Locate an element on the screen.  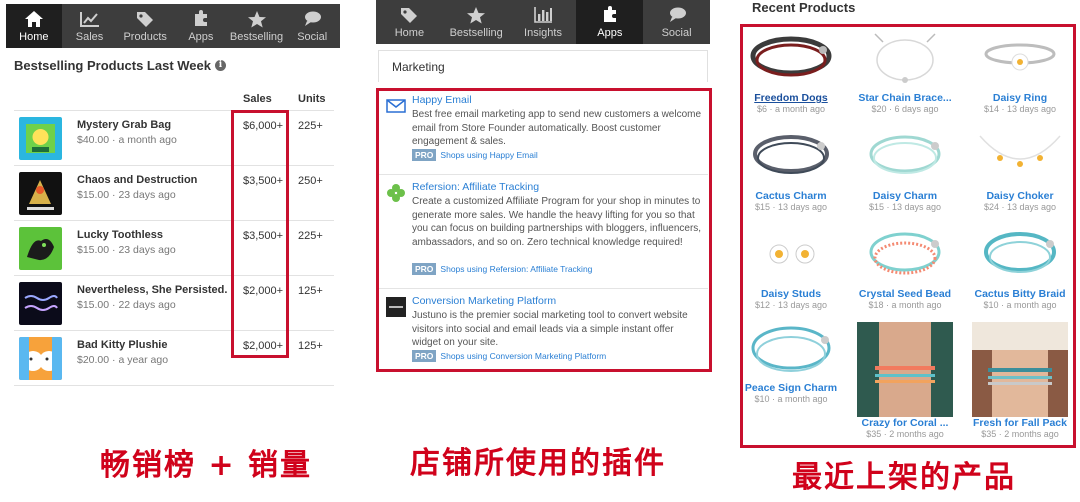
product-name: Daisy Choker is located at coordinates (1020, 196).